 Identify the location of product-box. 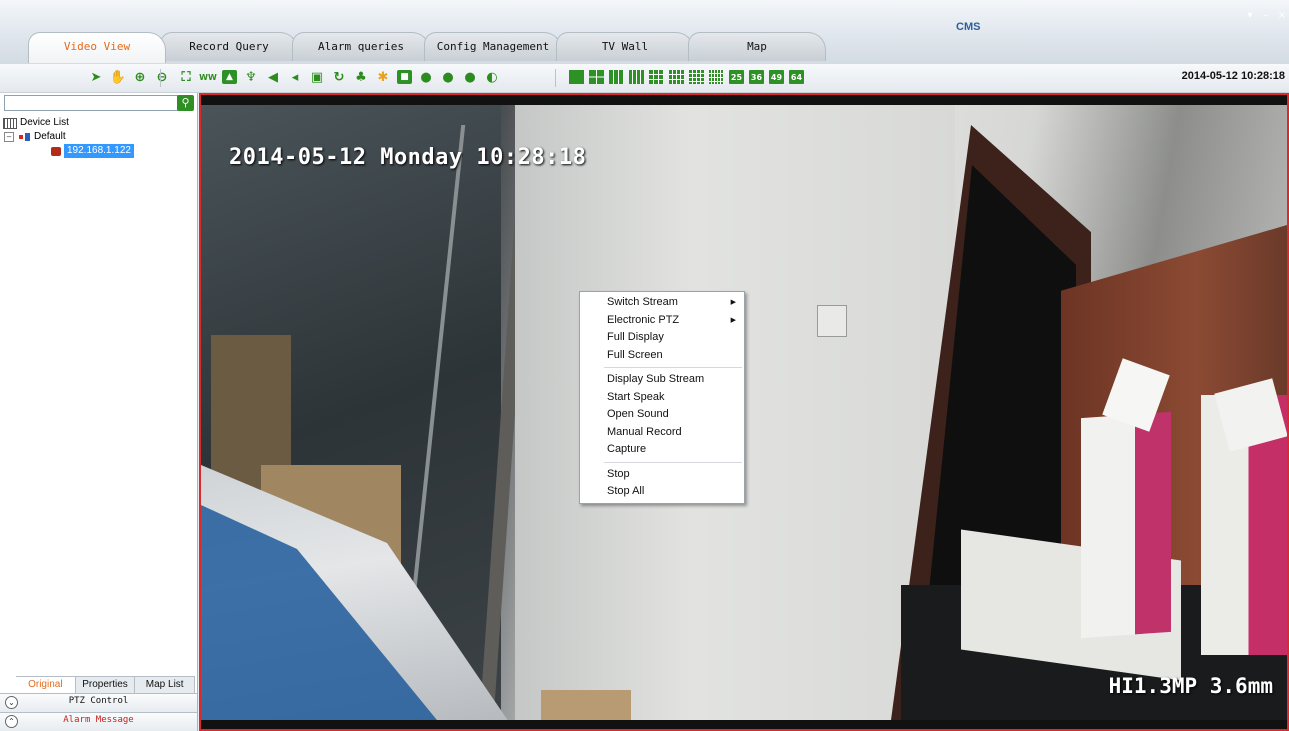
(1126, 525).